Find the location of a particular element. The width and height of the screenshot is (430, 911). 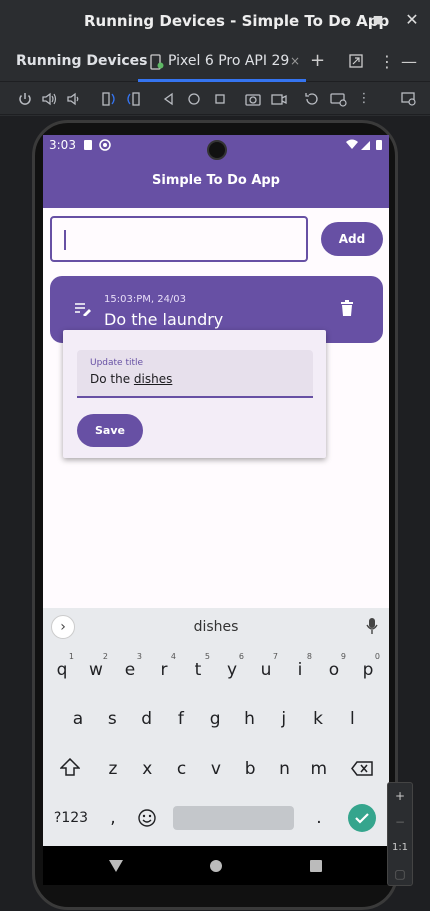

app-bar: Simple To Do App is located at coordinates (216, 181).